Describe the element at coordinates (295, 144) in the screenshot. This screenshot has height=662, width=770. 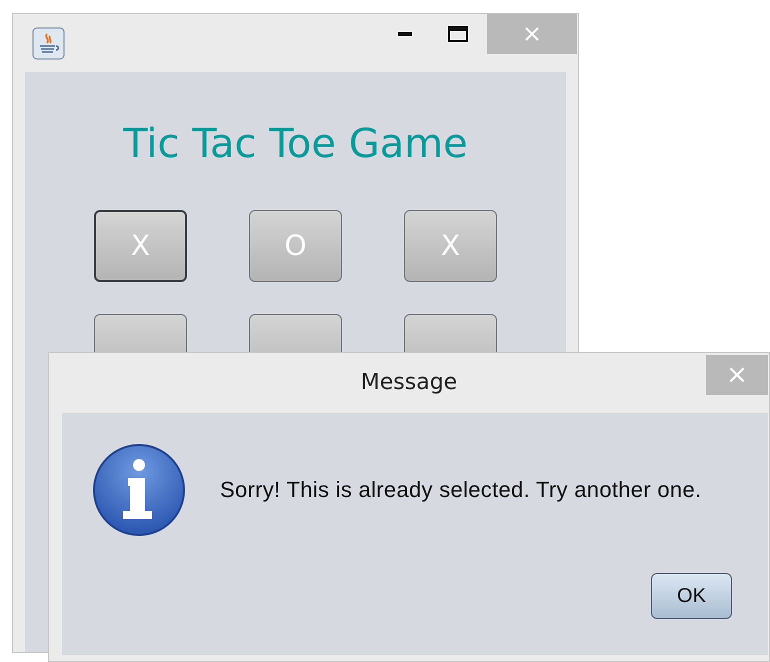
I see `game-title: Tic Tac Toe Game` at that location.